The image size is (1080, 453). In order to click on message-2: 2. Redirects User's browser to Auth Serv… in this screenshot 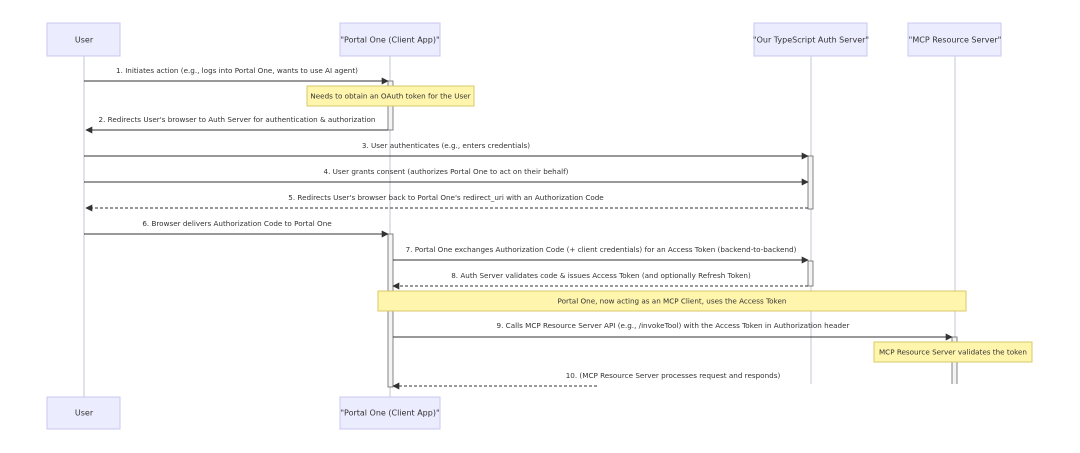, I will do `click(236, 124)`.